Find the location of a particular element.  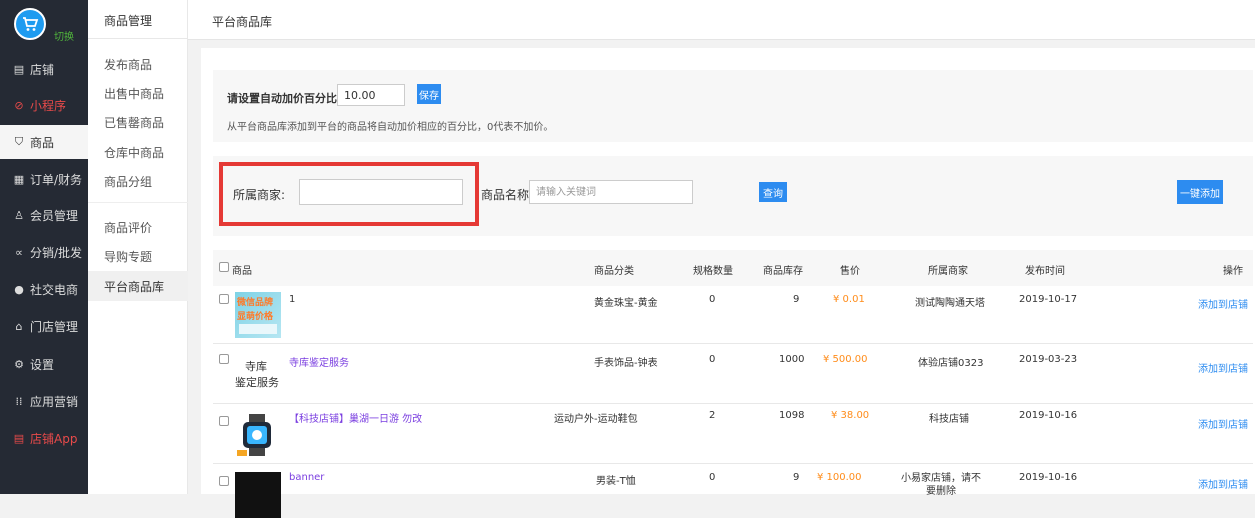

header-category: 商品分类 is located at coordinates (614, 271).